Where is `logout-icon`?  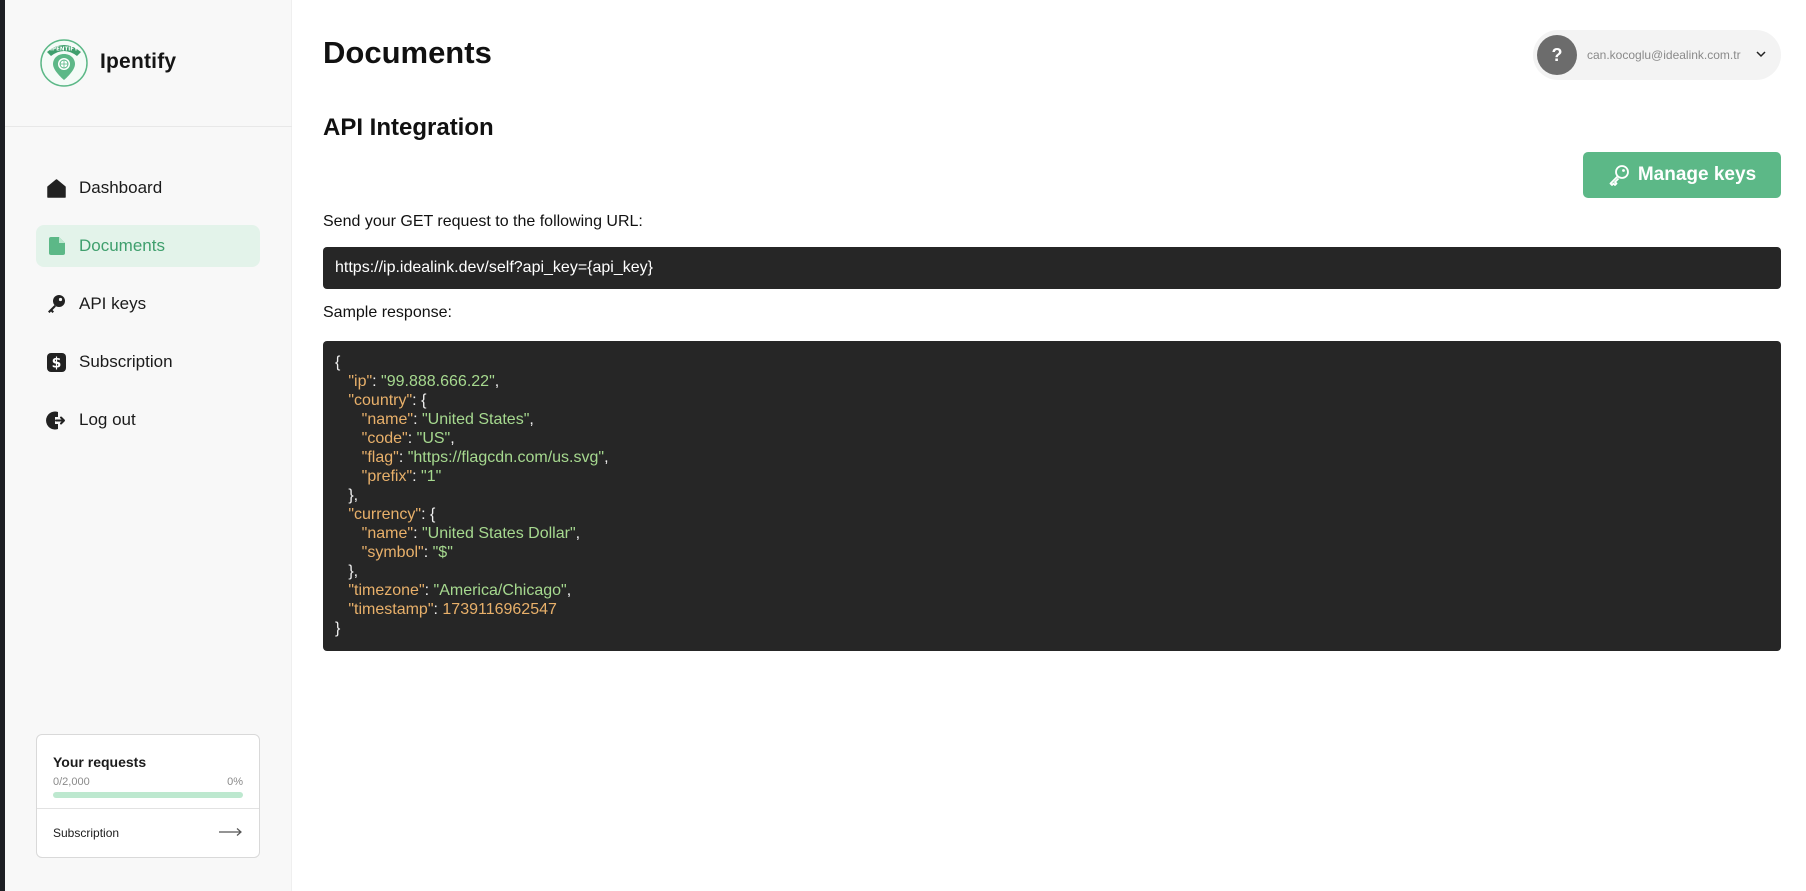
logout-icon is located at coordinates (56, 420).